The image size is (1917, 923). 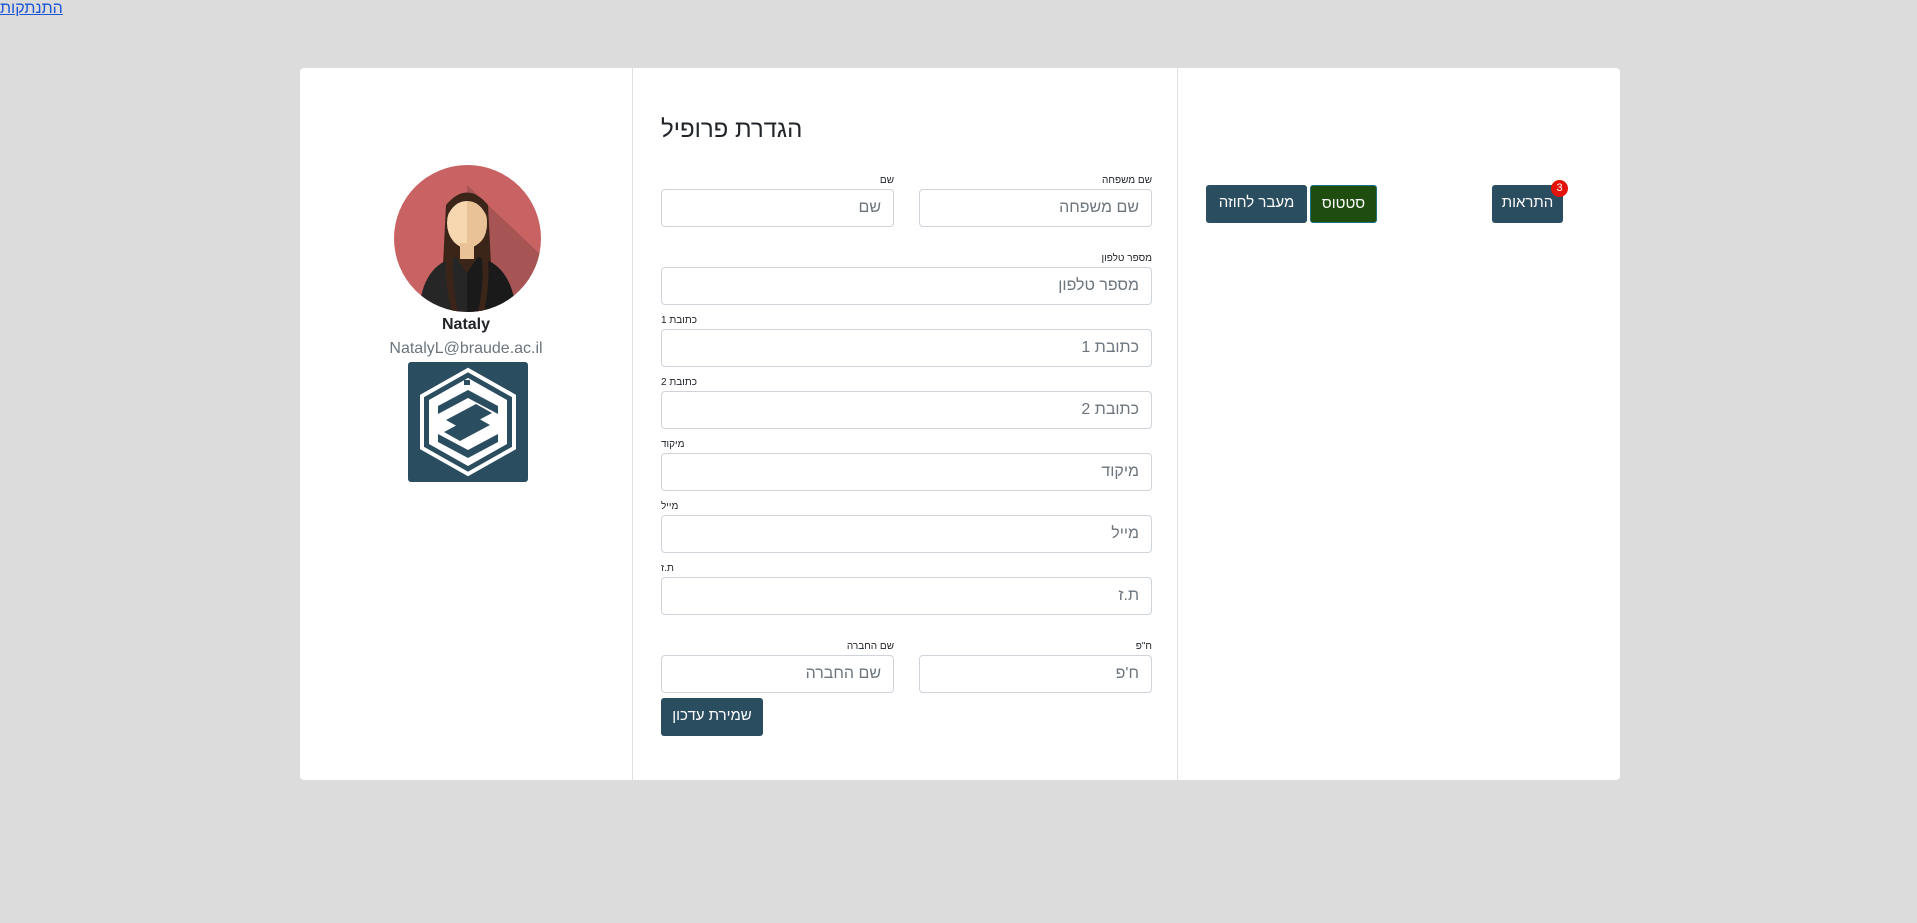 I want to click on phone-group: מספר טלפון מספר טלפון, so click(x=906, y=279).